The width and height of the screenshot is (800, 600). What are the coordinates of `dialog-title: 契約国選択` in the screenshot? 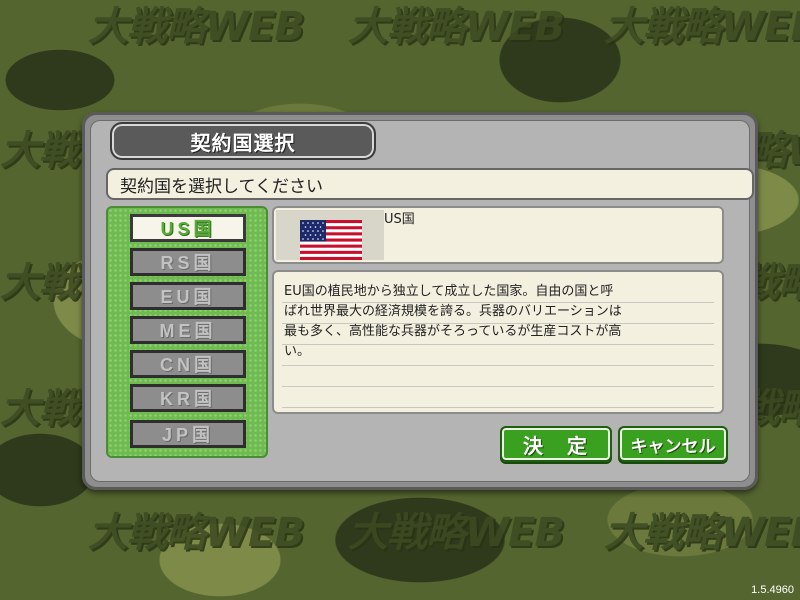 It's located at (243, 142).